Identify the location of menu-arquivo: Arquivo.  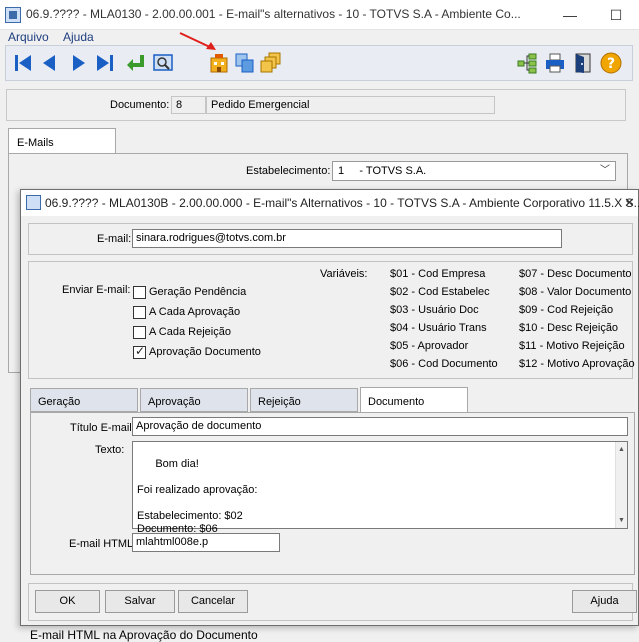
(28, 37).